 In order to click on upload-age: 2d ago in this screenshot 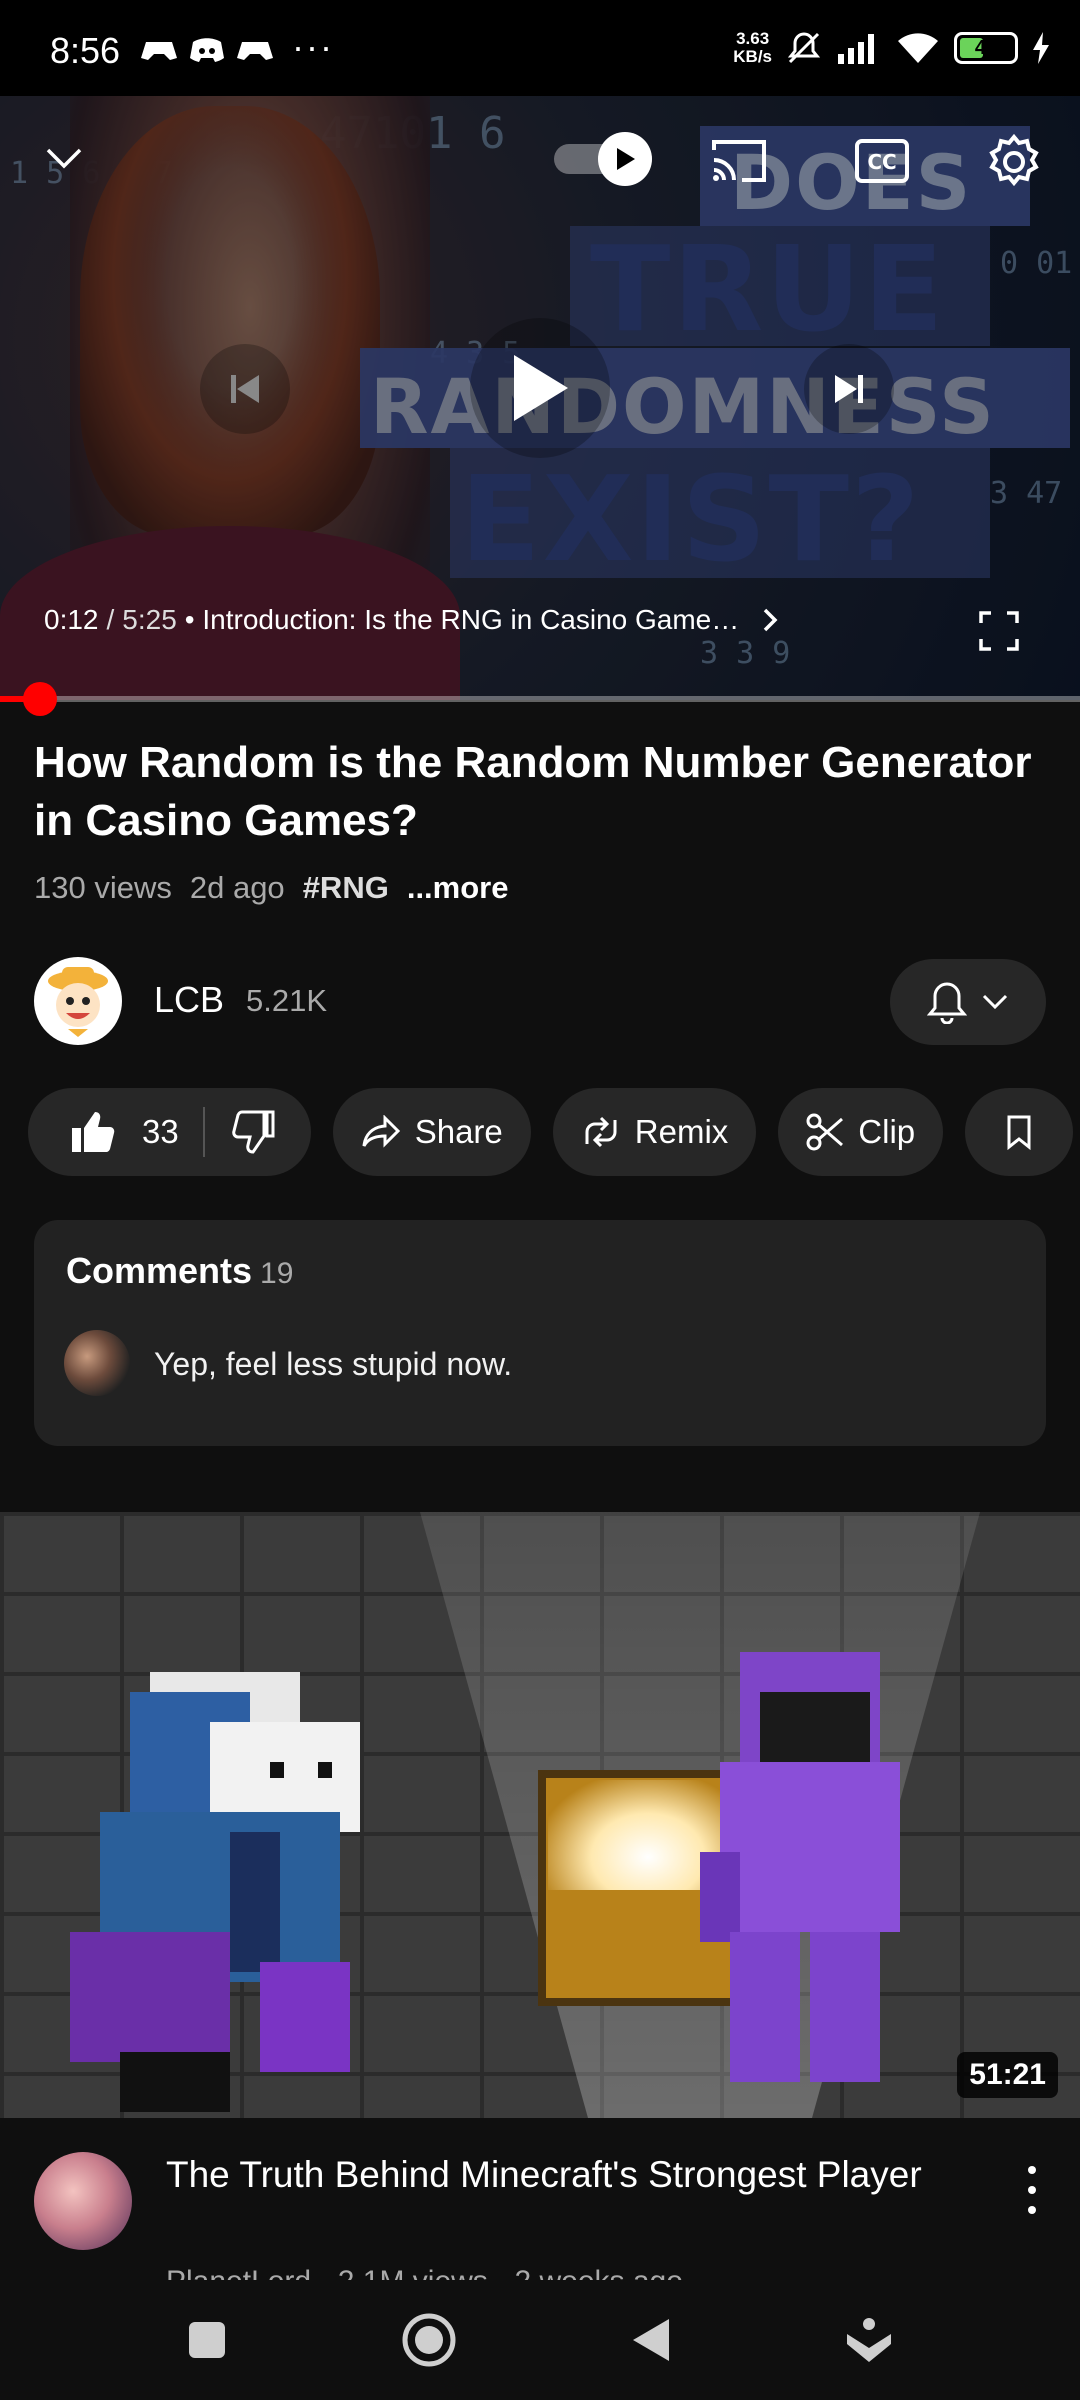, I will do `click(237, 887)`.